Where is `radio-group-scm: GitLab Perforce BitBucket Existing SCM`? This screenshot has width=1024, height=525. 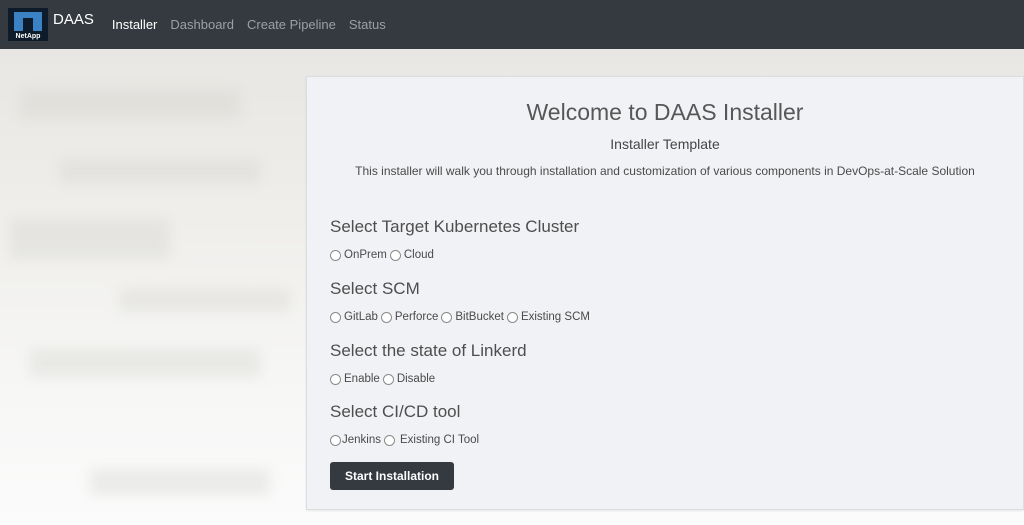 radio-group-scm: GitLab Perforce BitBucket Existing SCM is located at coordinates (461, 317).